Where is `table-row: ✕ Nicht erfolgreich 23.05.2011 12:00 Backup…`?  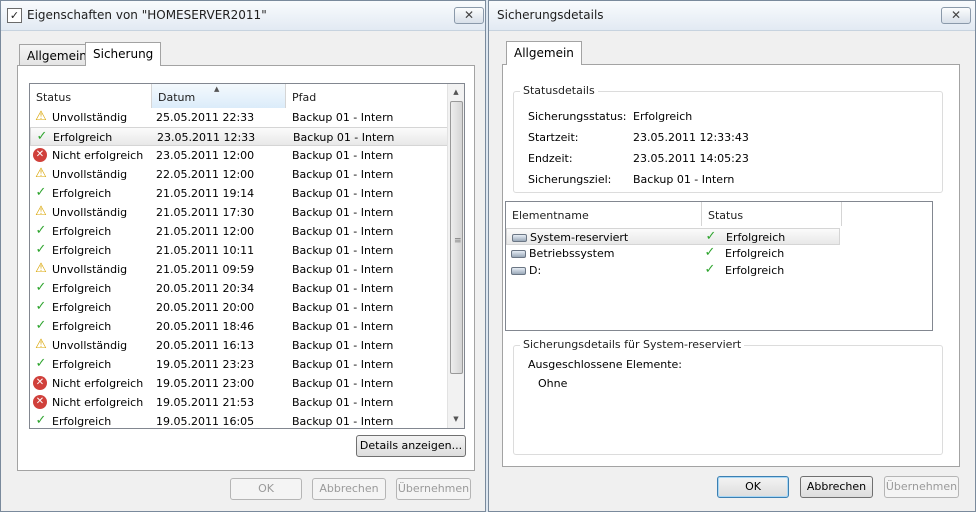
table-row: ✕ Nicht erfolgreich 23.05.2011 12:00 Backup… is located at coordinates (239, 155).